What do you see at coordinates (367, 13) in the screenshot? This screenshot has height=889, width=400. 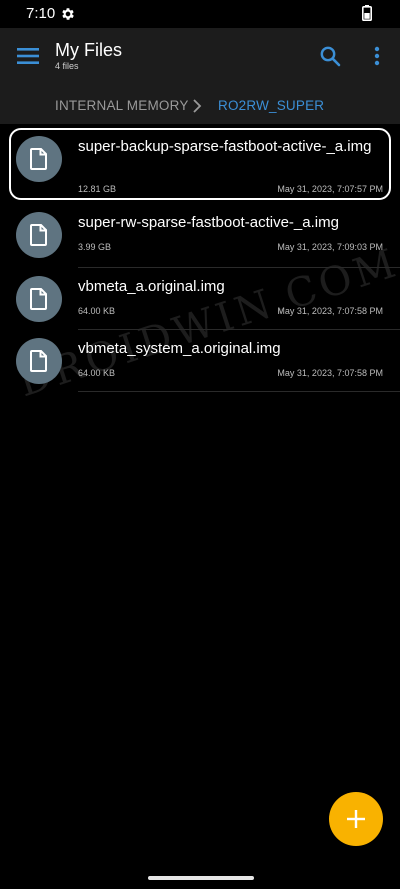 I see `battery-icon` at bounding box center [367, 13].